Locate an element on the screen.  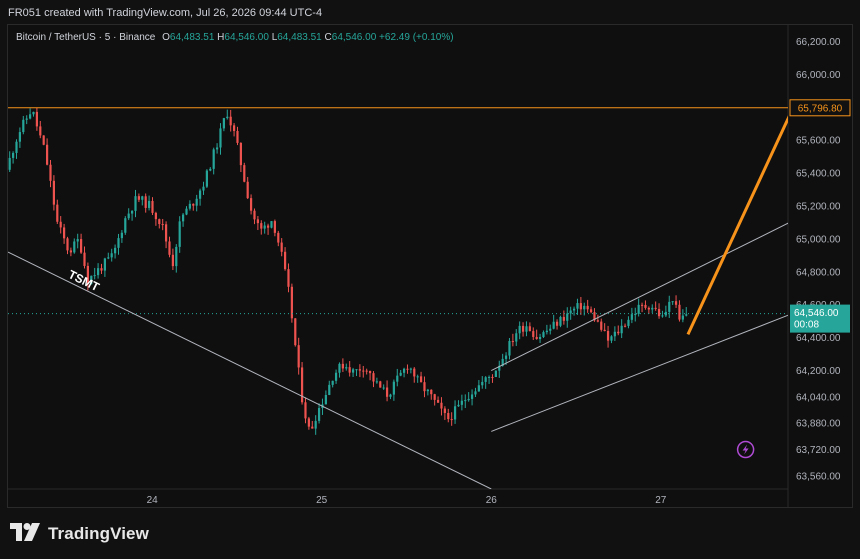
lightning-icon is located at coordinates (745, 449).